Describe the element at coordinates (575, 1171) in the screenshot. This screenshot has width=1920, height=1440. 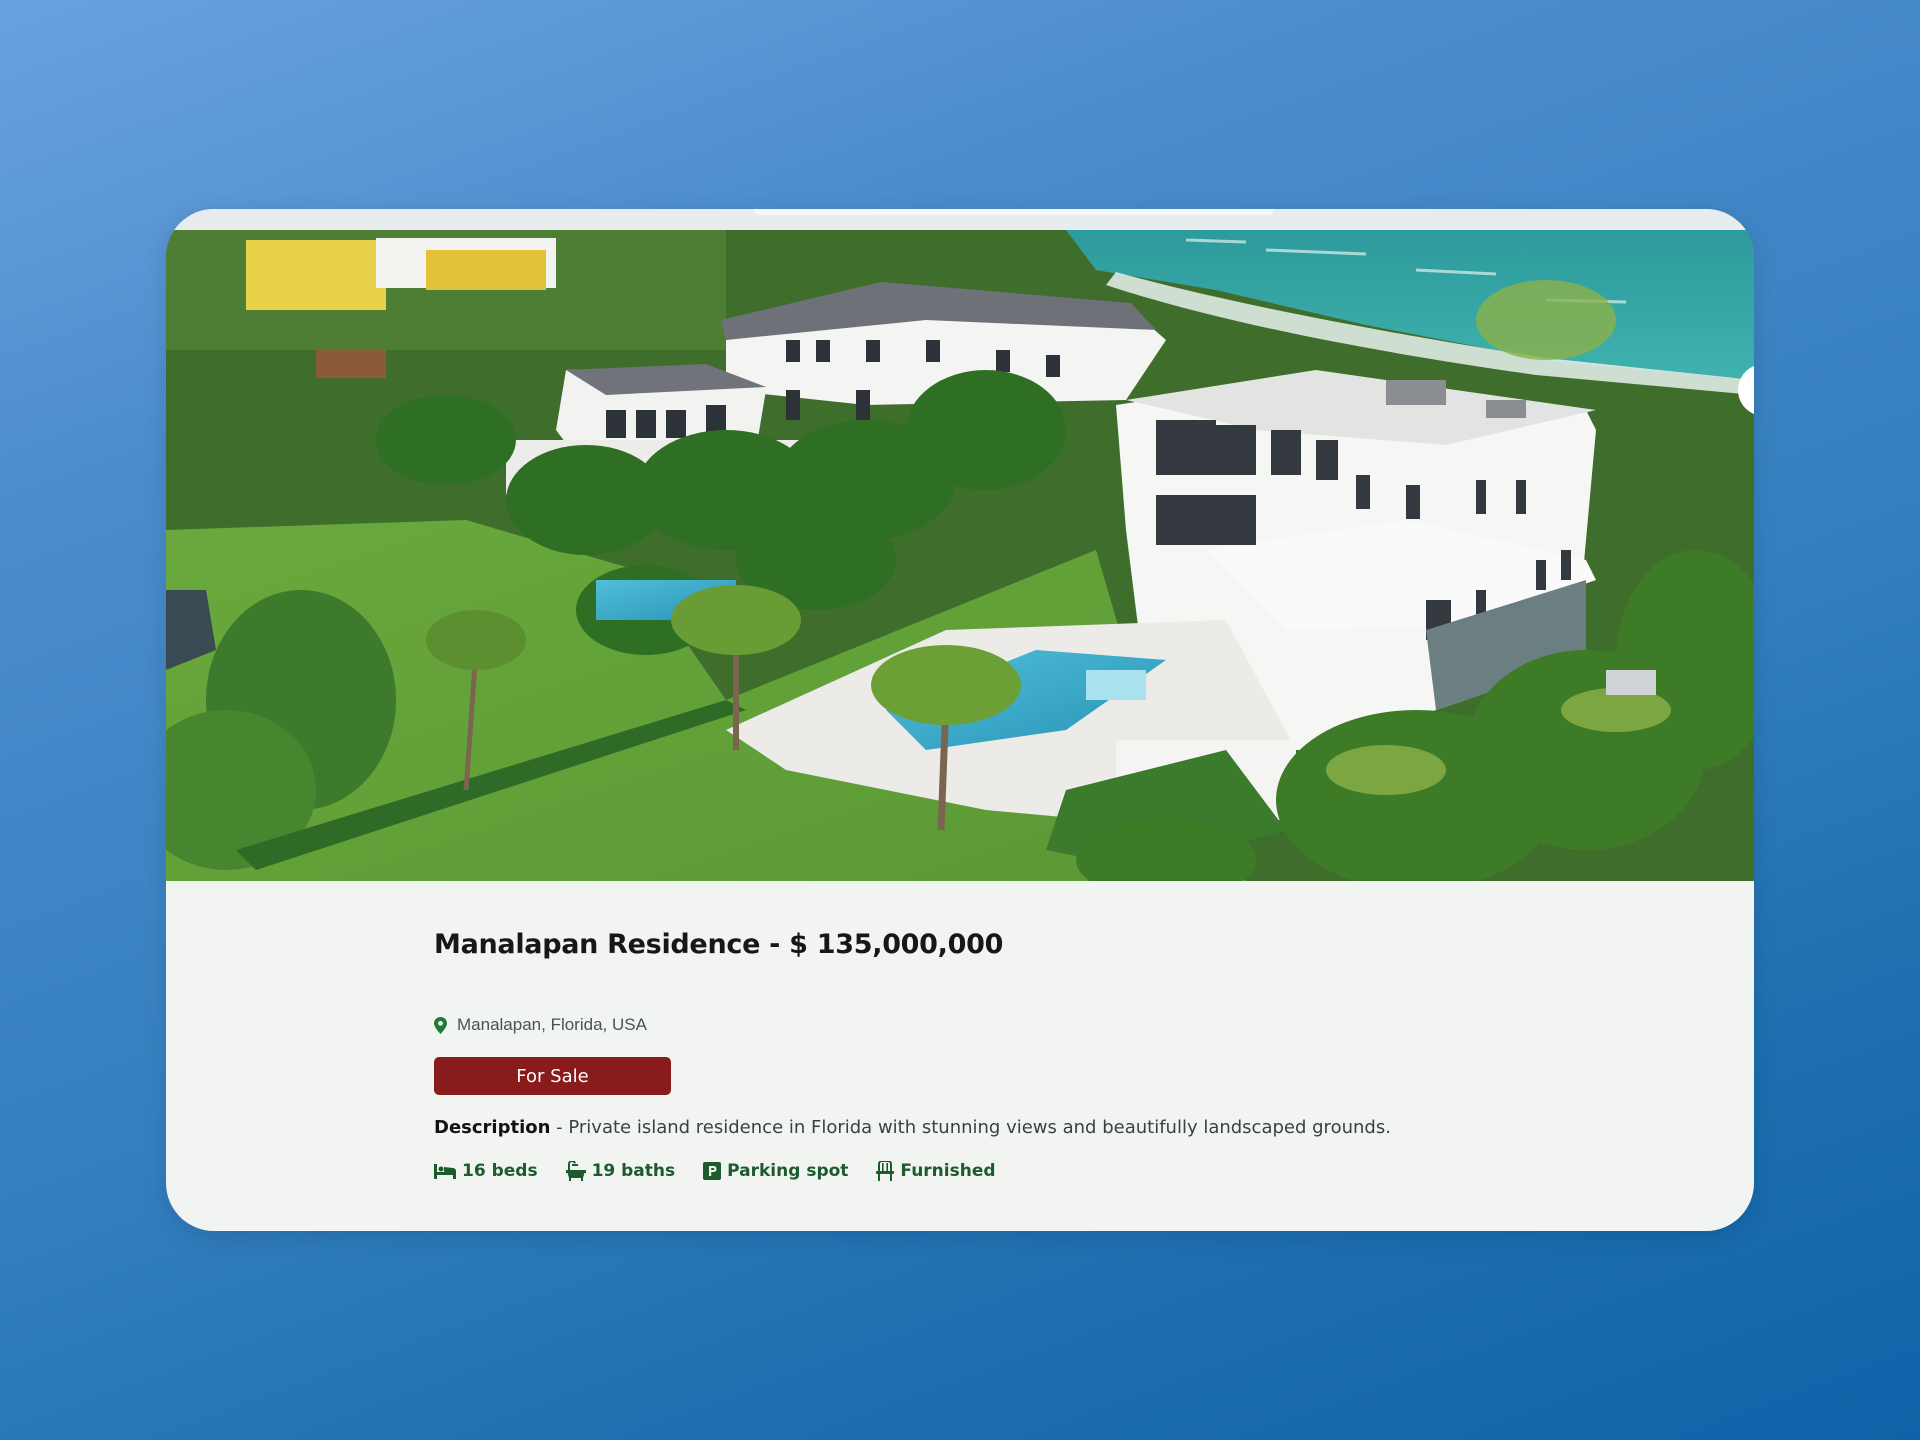
I see `bathtub-icon` at that location.